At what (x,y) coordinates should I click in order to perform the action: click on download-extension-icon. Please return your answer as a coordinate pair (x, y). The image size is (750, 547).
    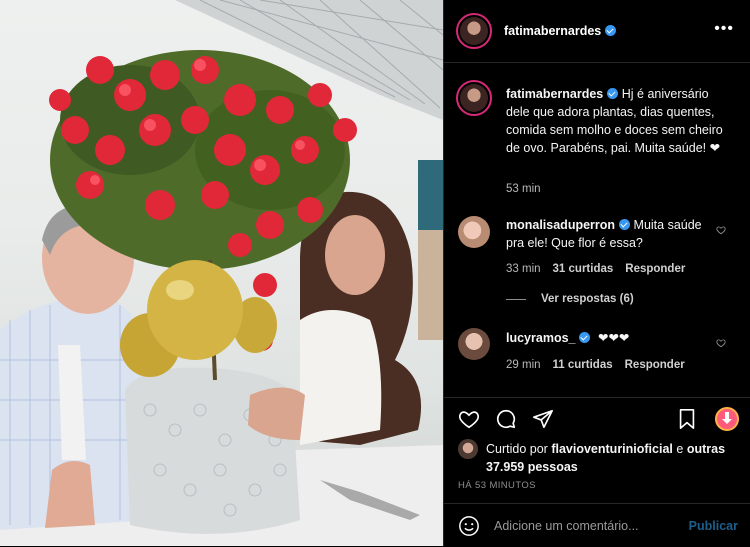
    Looking at the image, I should click on (727, 419).